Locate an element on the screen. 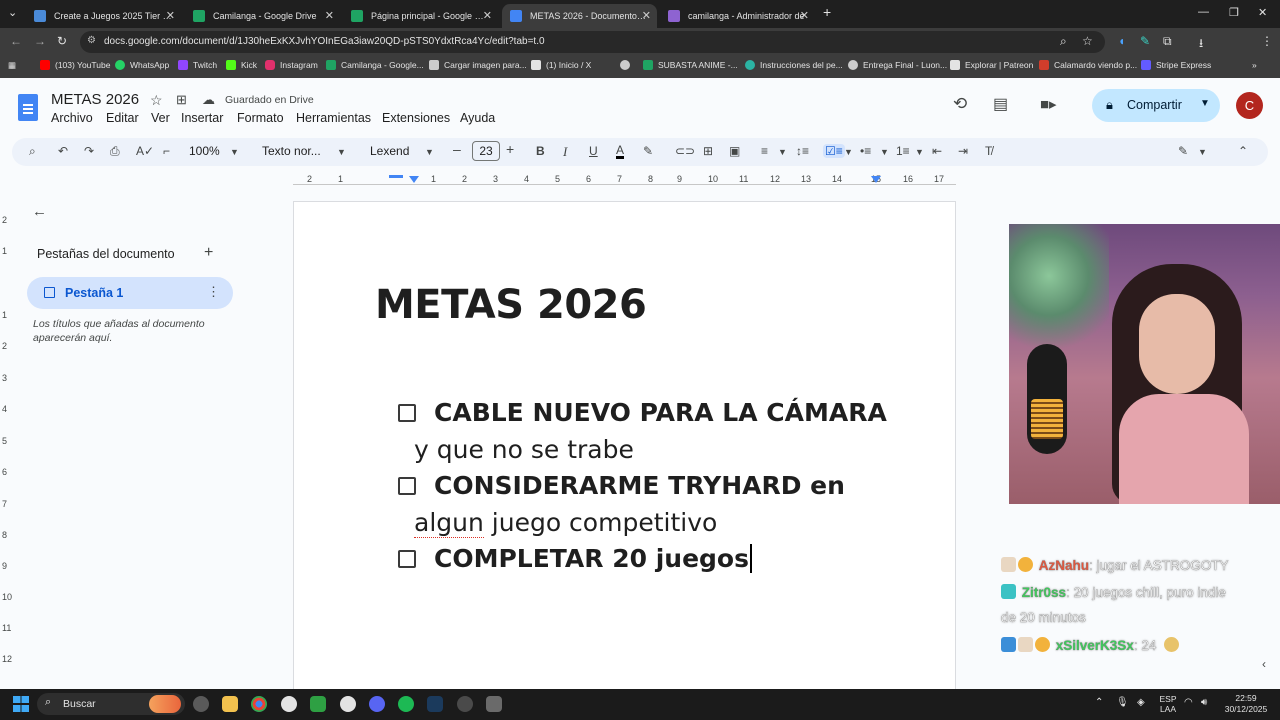 The height and width of the screenshot is (720, 1280). add-comment-icon: ⊞ is located at coordinates (708, 151).